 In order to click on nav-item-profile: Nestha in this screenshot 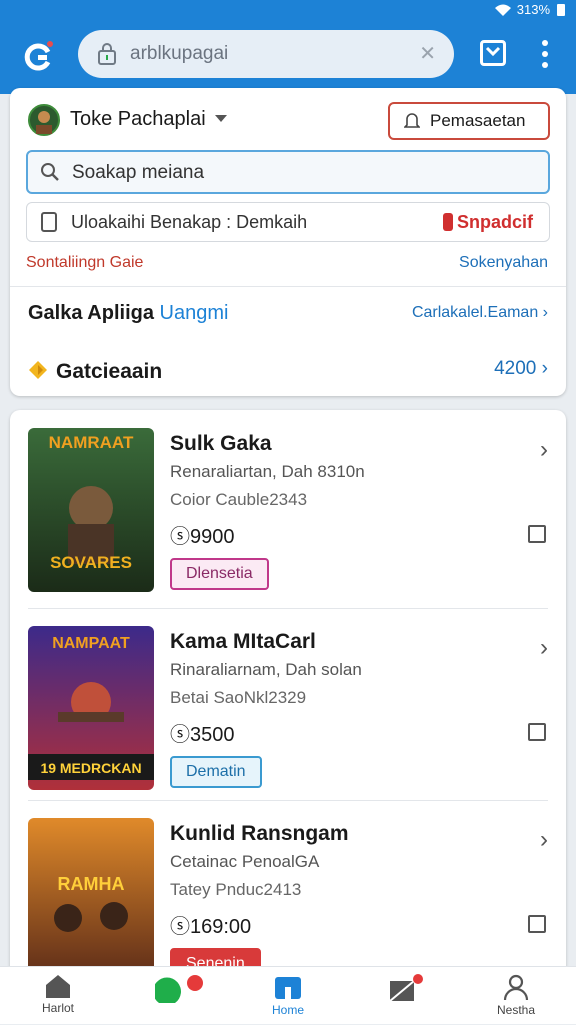, I will do `click(516, 999)`.